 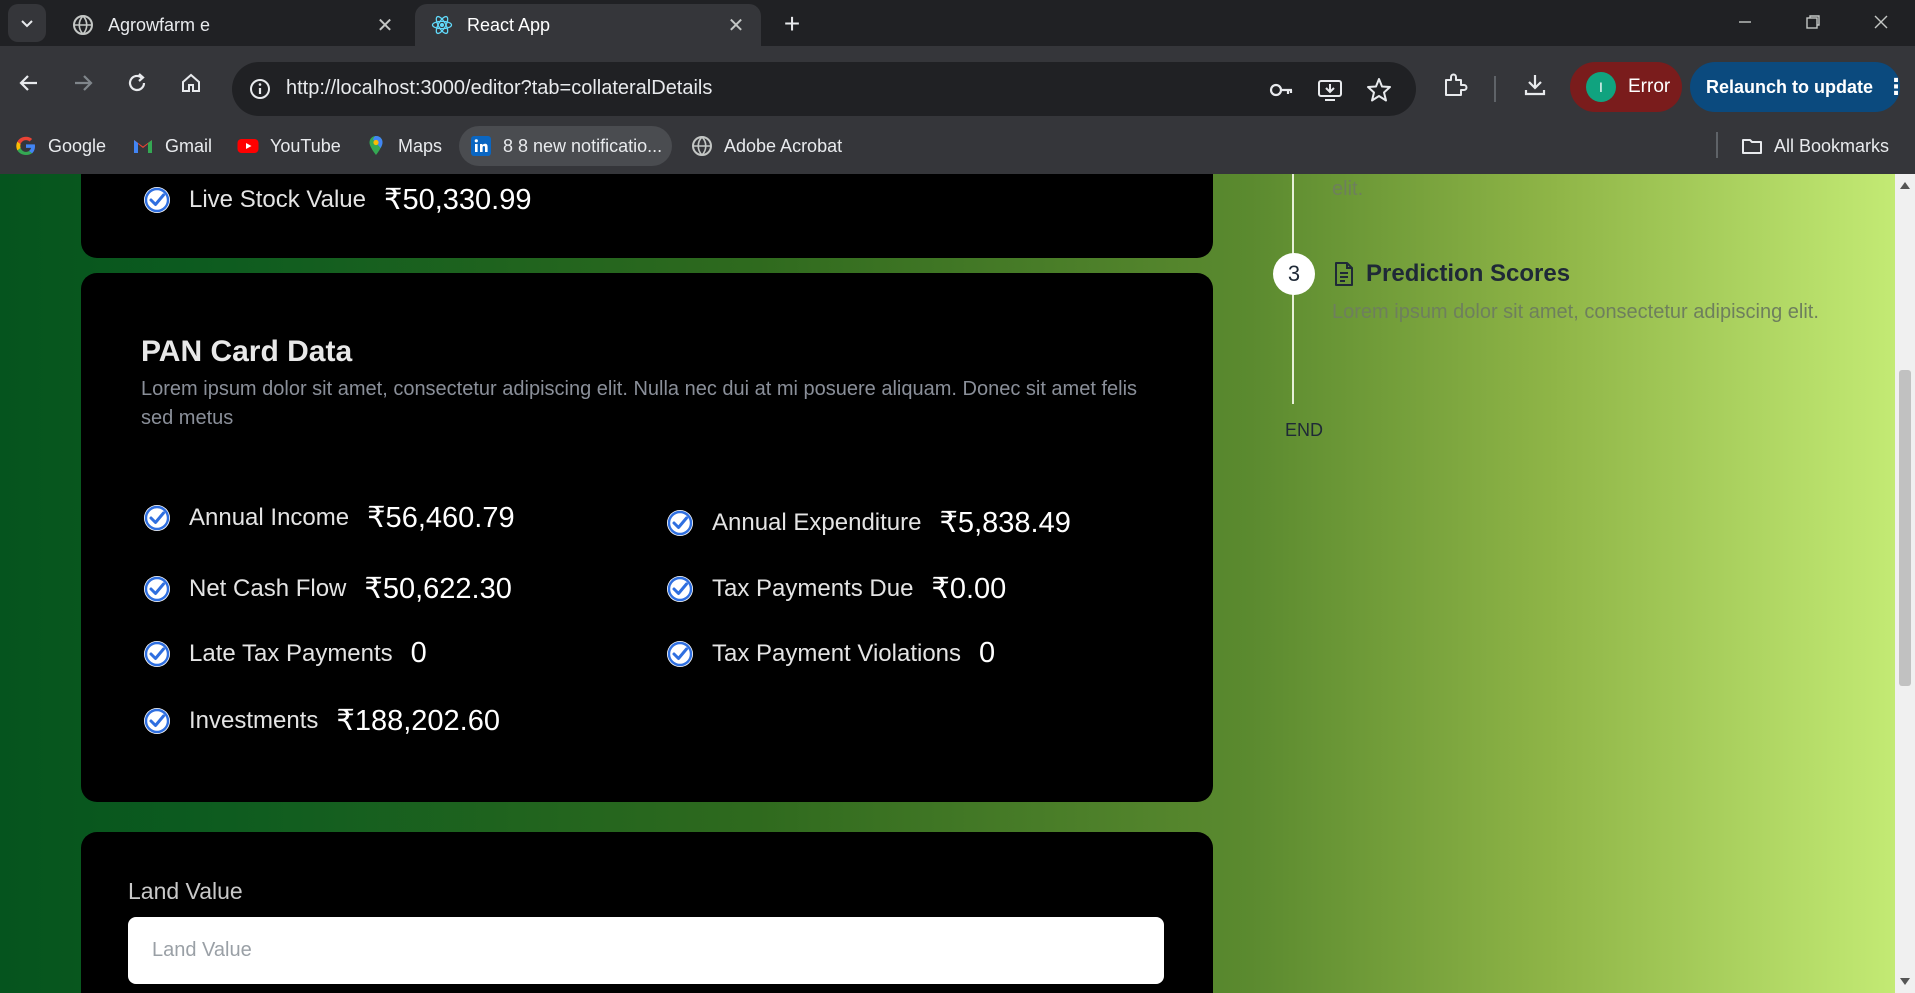 I want to click on install-app-icon, so click(x=1330, y=90).